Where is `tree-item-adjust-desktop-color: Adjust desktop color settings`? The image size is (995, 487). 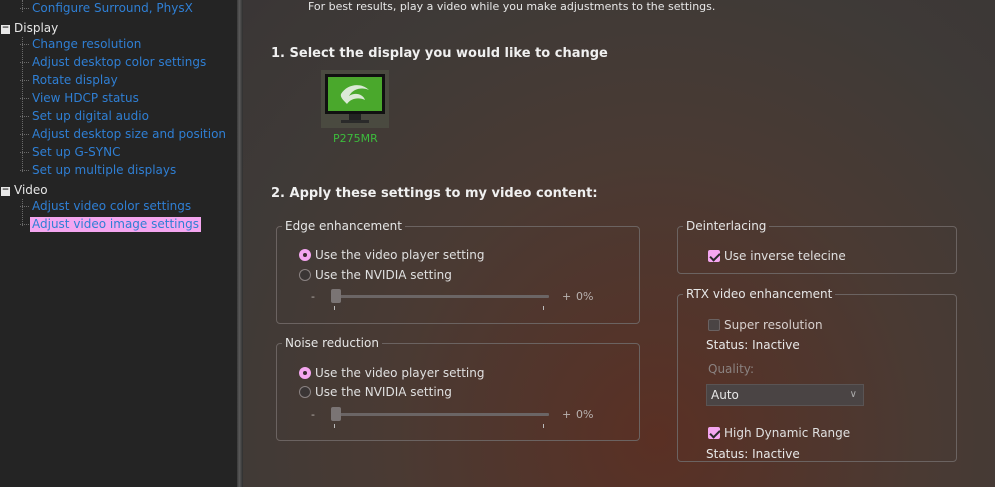 tree-item-adjust-desktop-color: Adjust desktop color settings is located at coordinates (113, 62).